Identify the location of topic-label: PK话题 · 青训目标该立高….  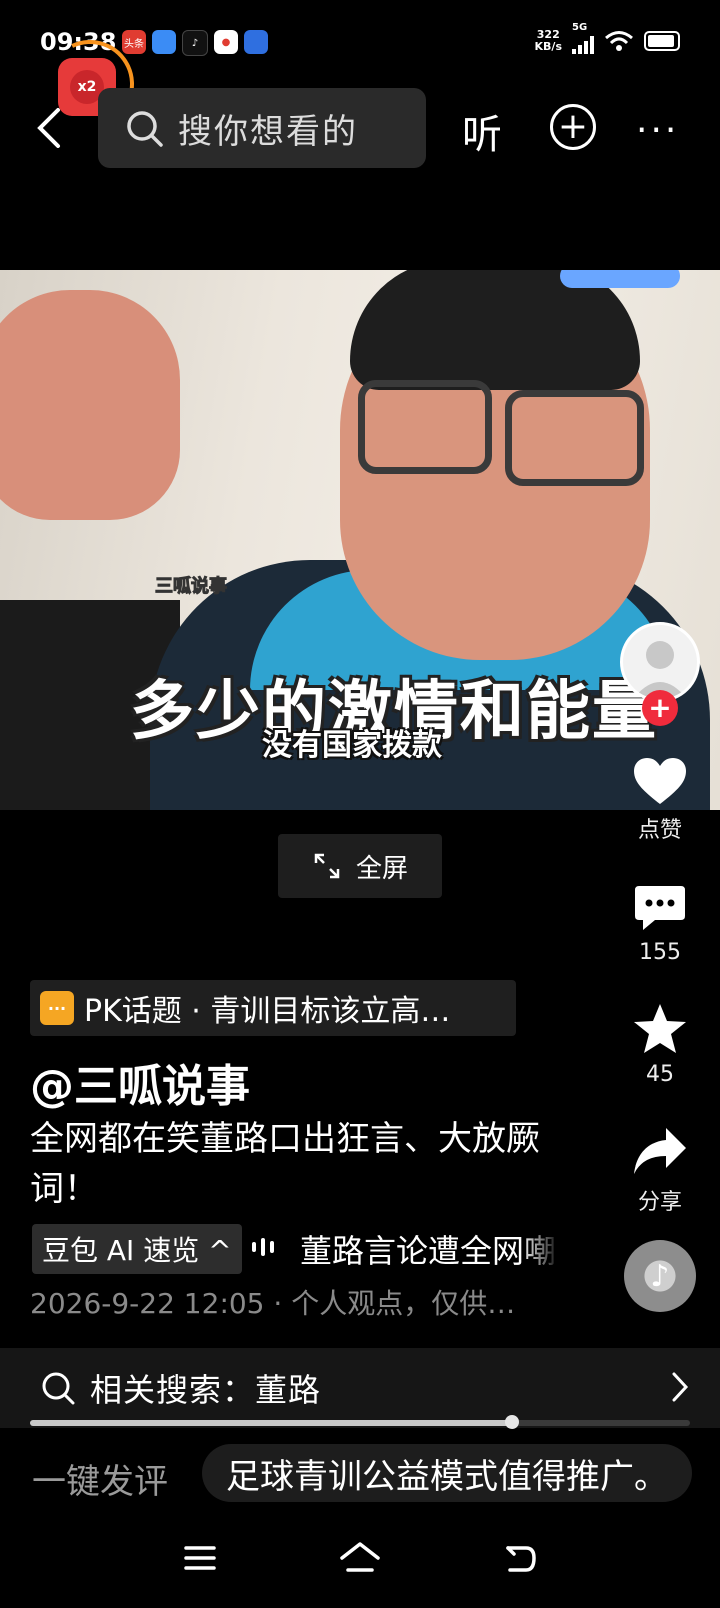
(267, 1011).